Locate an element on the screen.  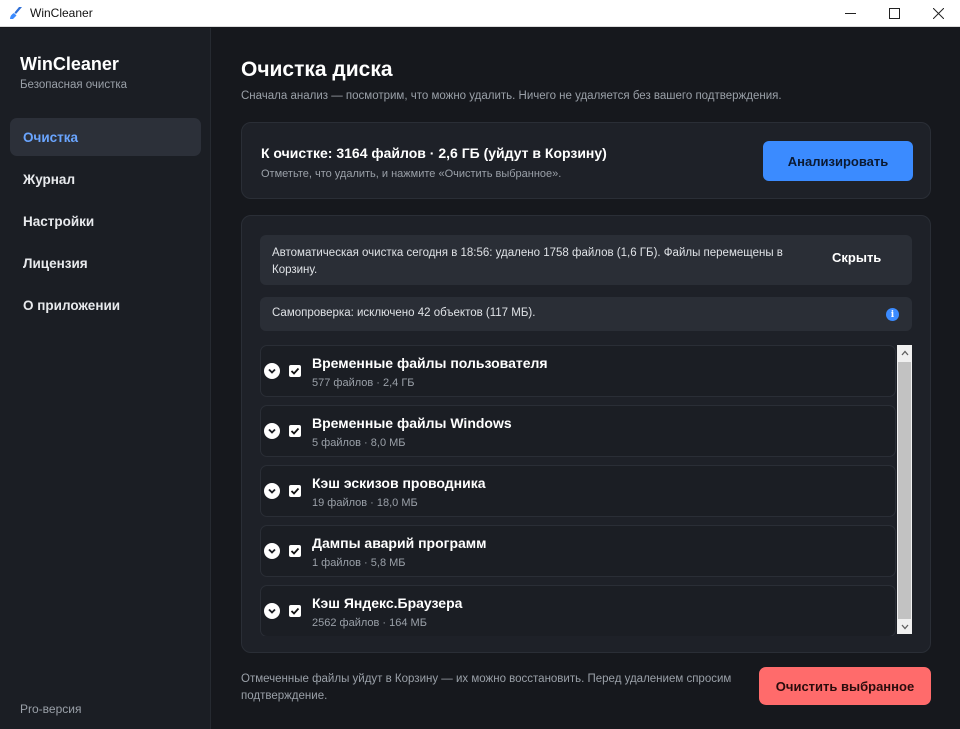
close-button is located at coordinates (938, 13).